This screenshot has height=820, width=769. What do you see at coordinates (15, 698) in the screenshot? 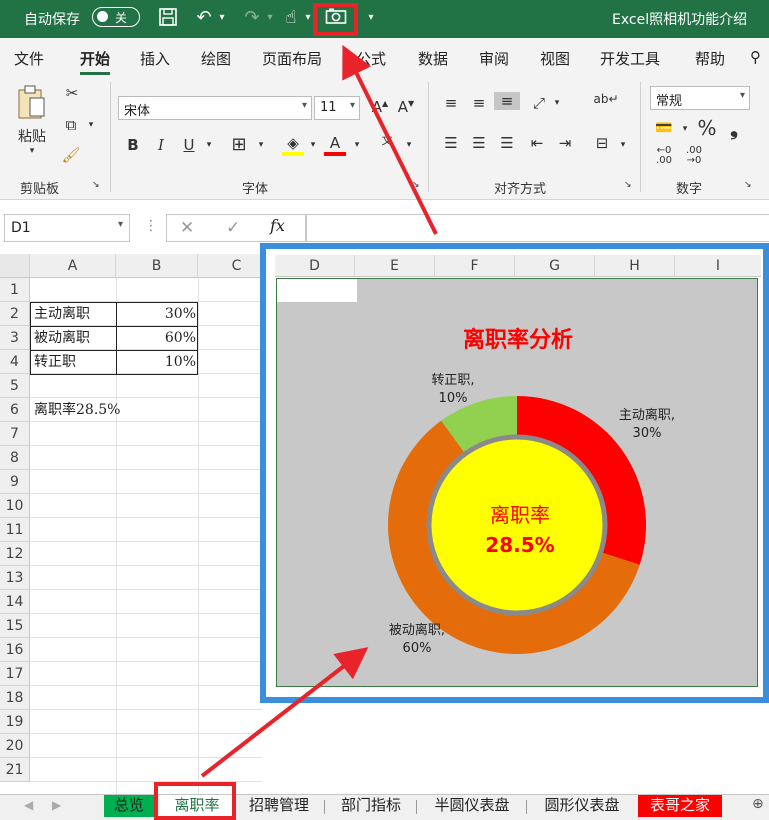
I see `row-header: 18` at bounding box center [15, 698].